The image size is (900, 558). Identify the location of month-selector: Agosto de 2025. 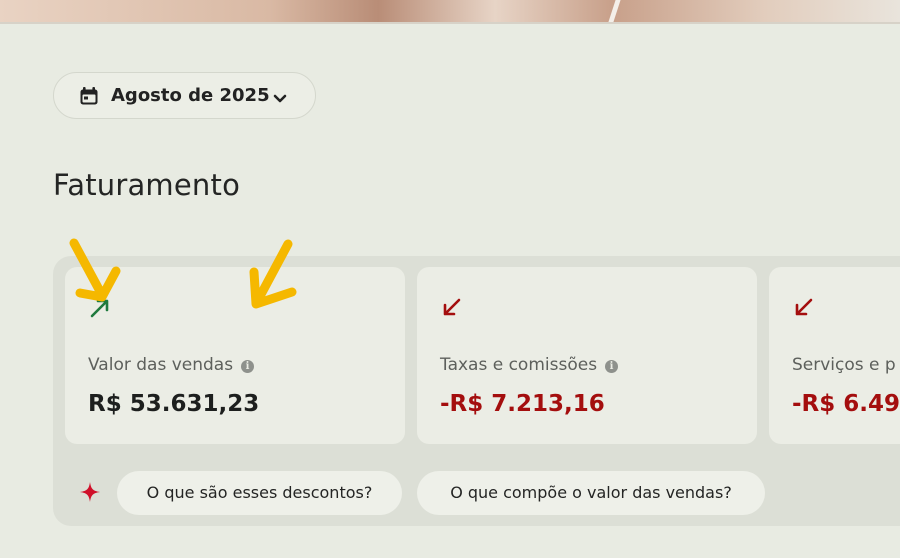
(184, 95).